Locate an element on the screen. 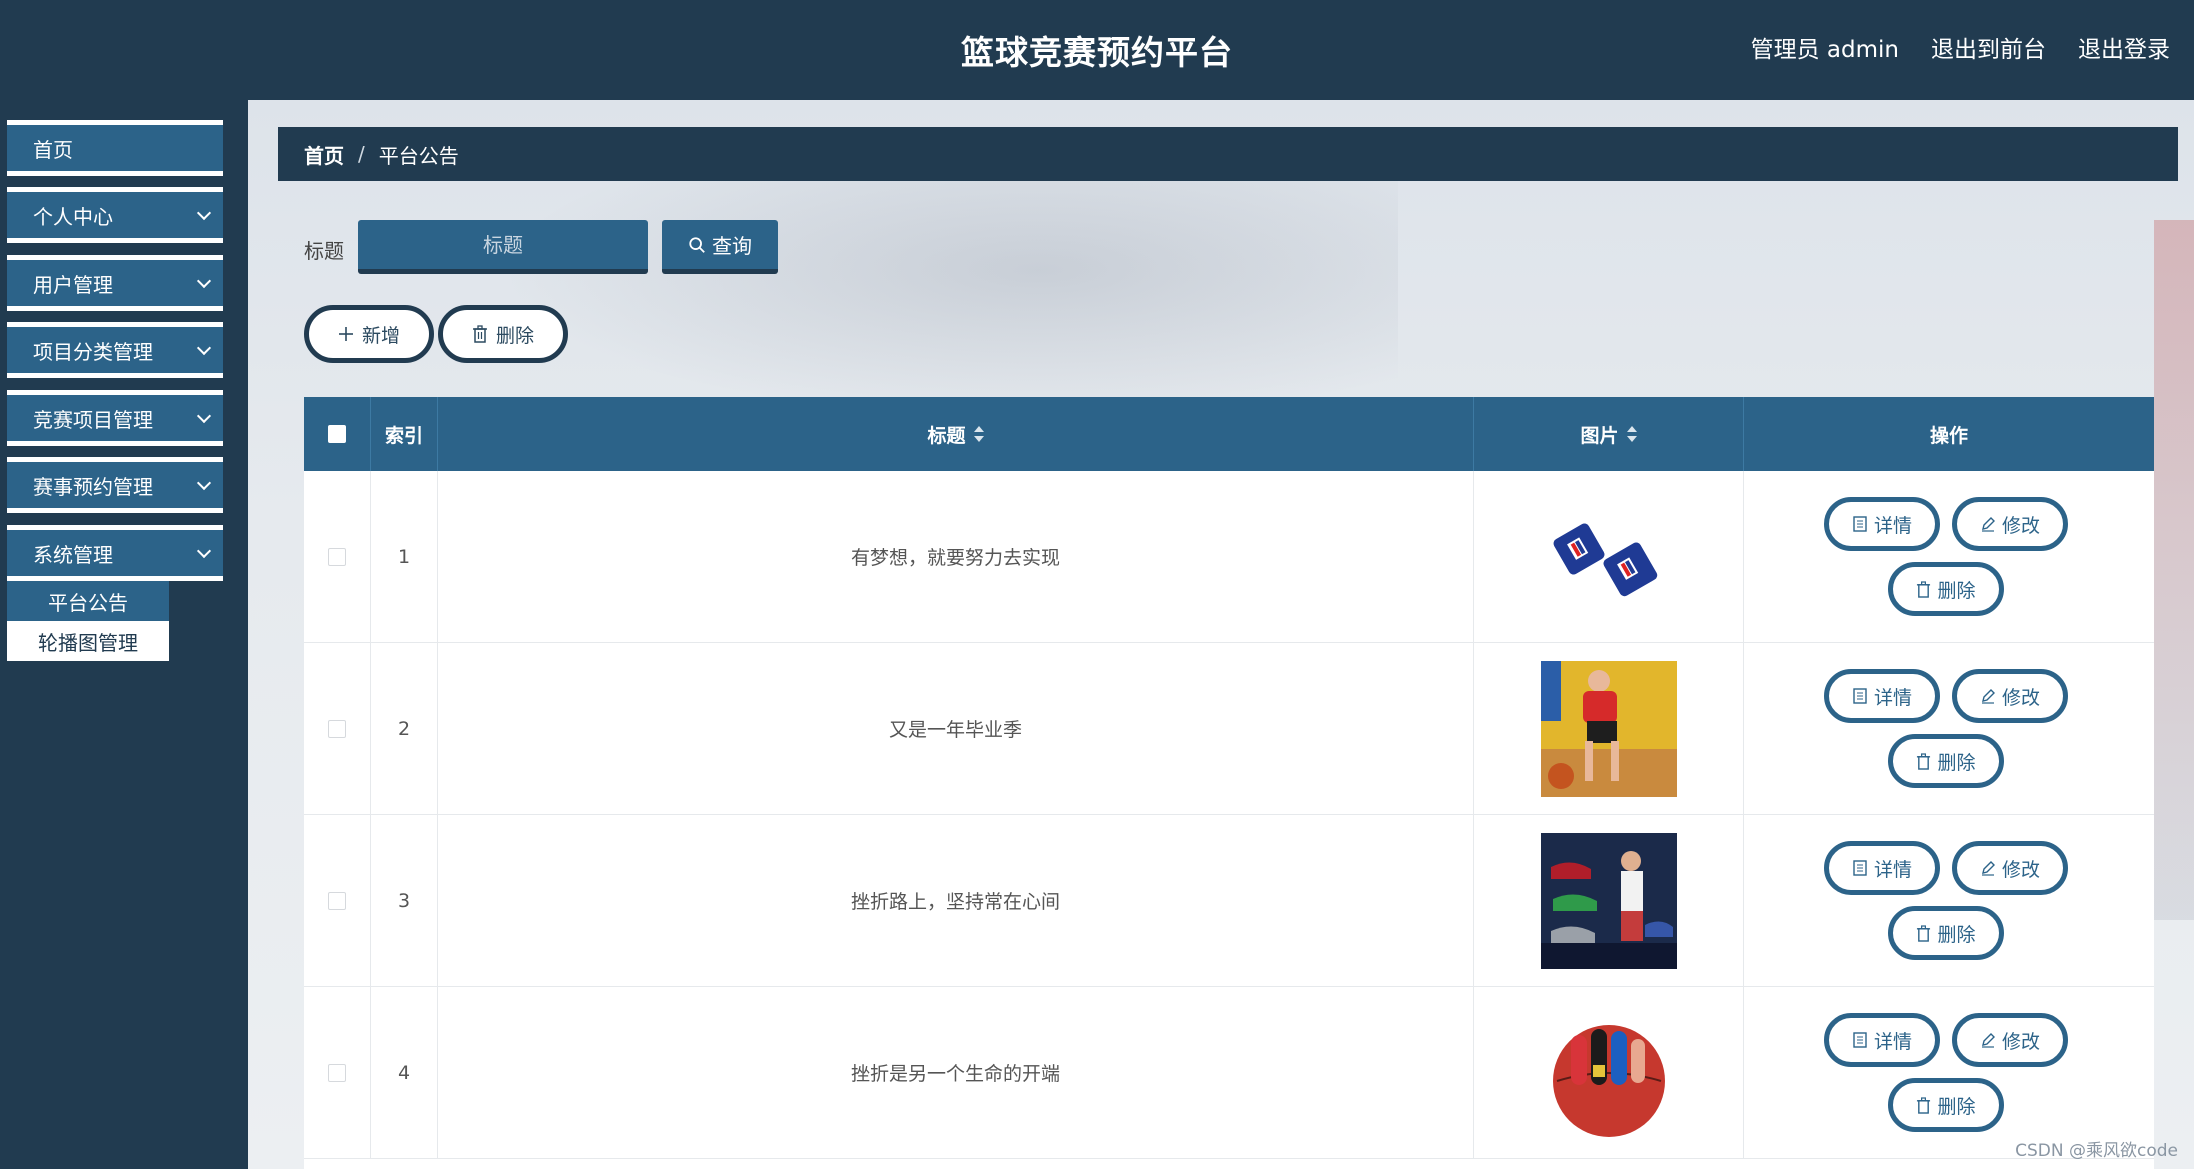 This screenshot has height=1169, width=2194. add-button: 新增 is located at coordinates (369, 334).